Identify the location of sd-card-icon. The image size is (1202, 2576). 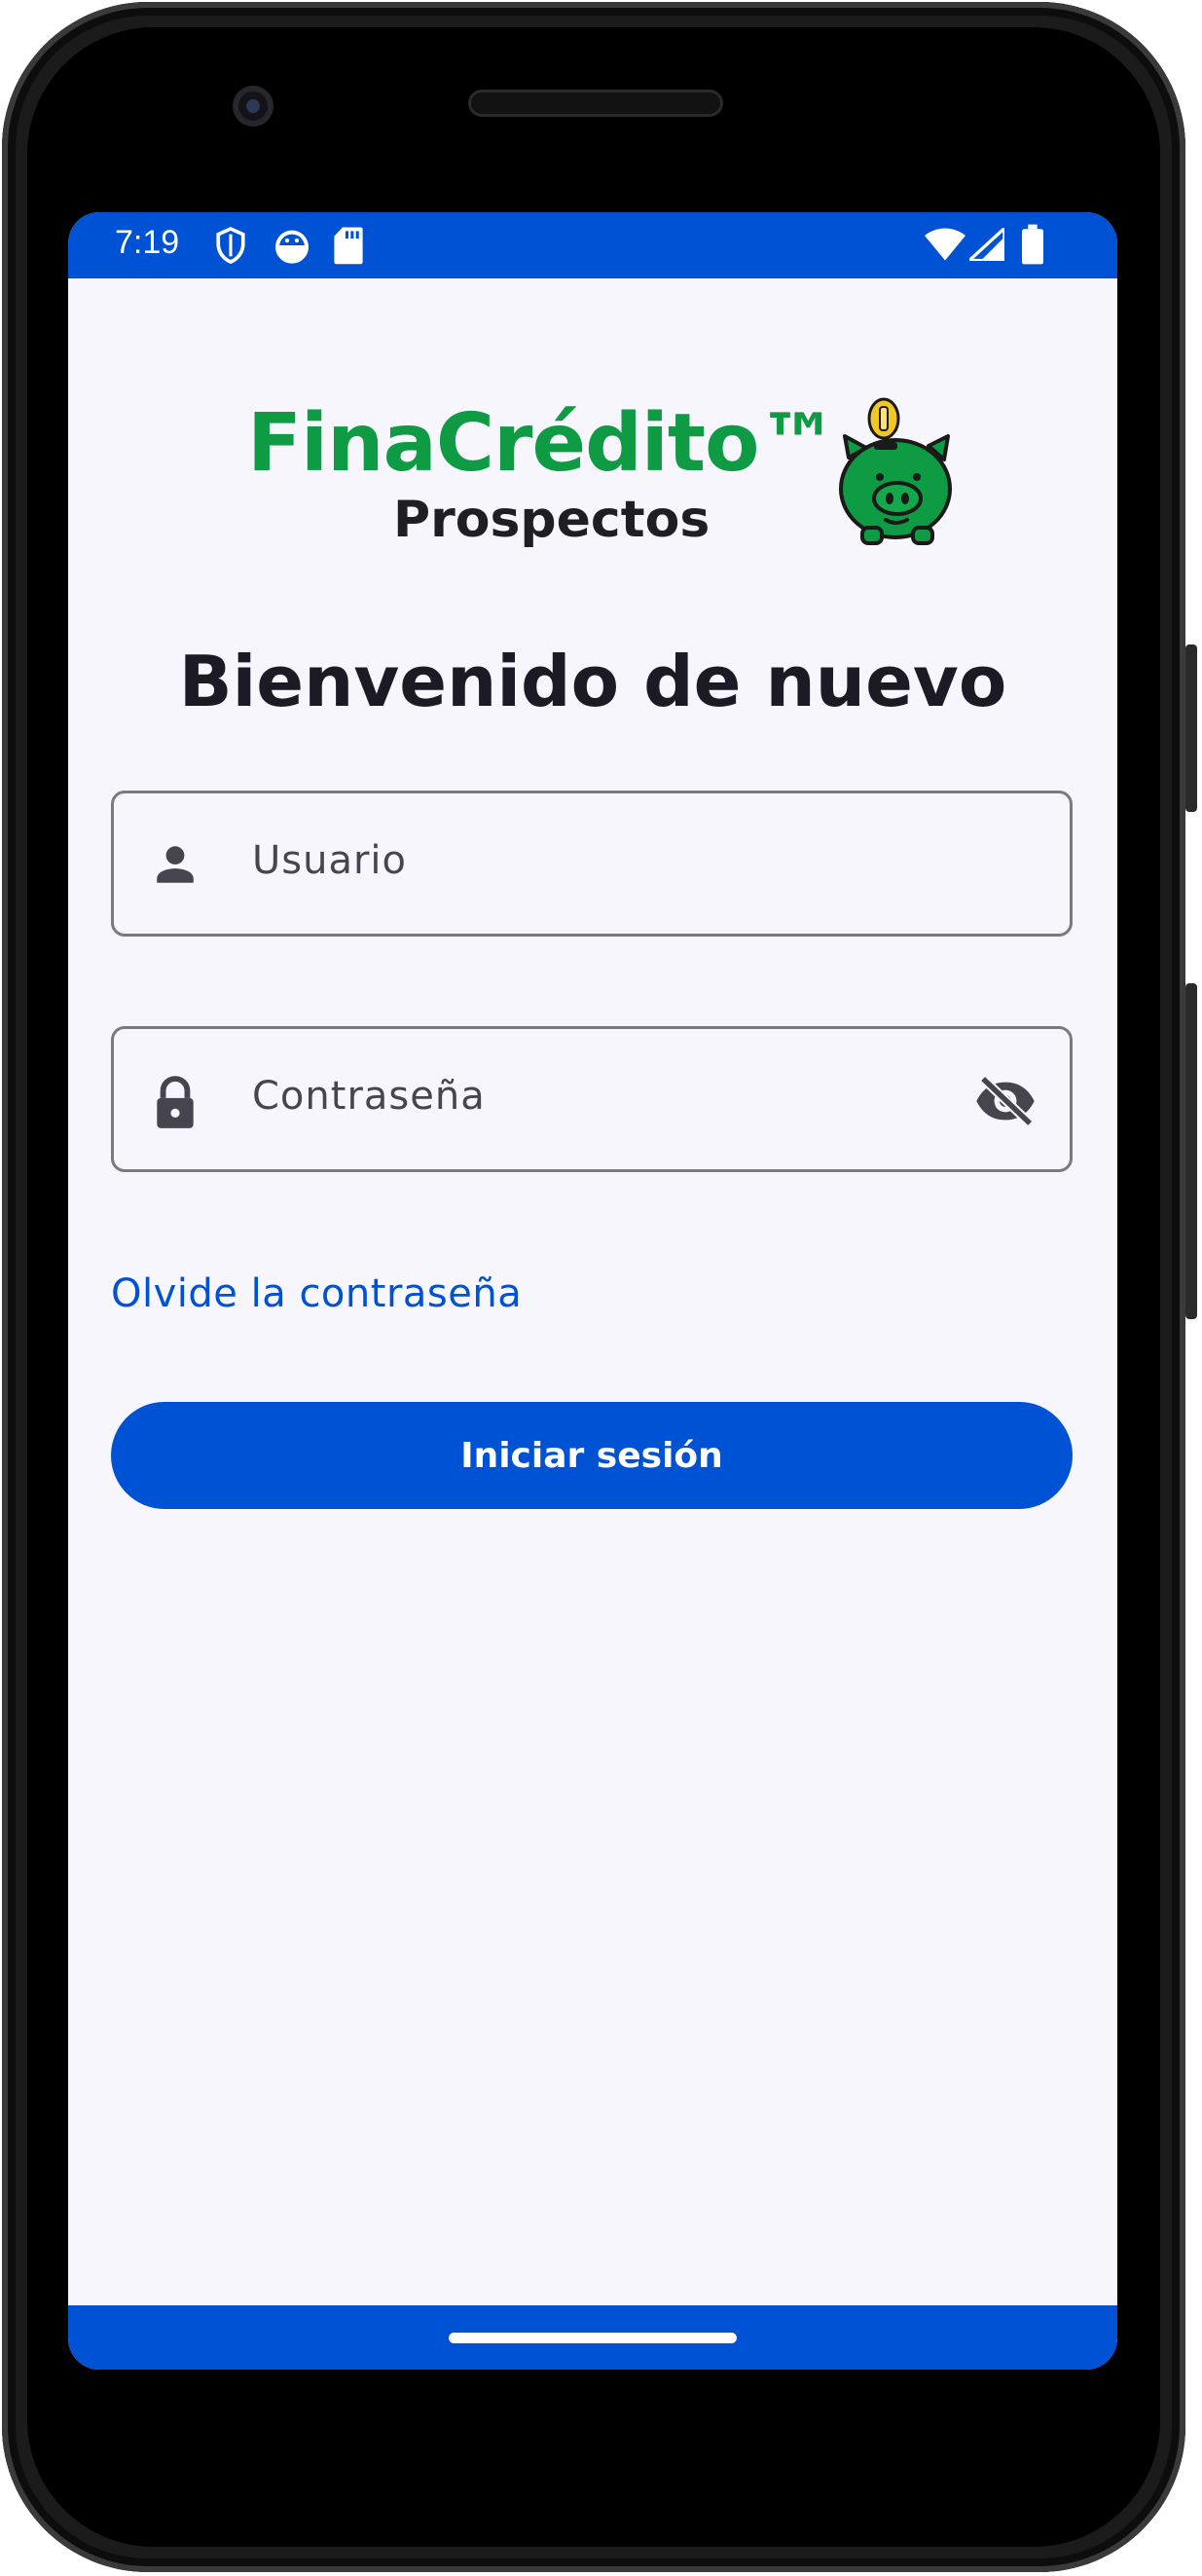
(348, 247).